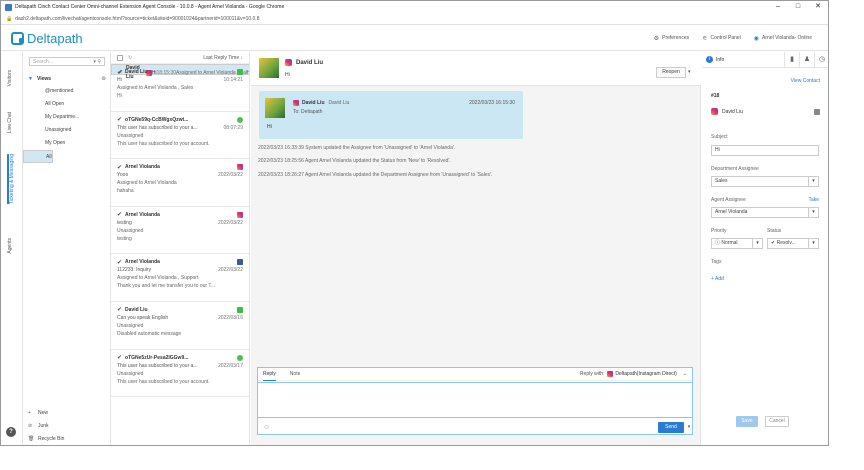 The width and height of the screenshot is (864, 470). I want to click on agent-status-menu: ◉ Arnel Violanda- Online, so click(783, 38).